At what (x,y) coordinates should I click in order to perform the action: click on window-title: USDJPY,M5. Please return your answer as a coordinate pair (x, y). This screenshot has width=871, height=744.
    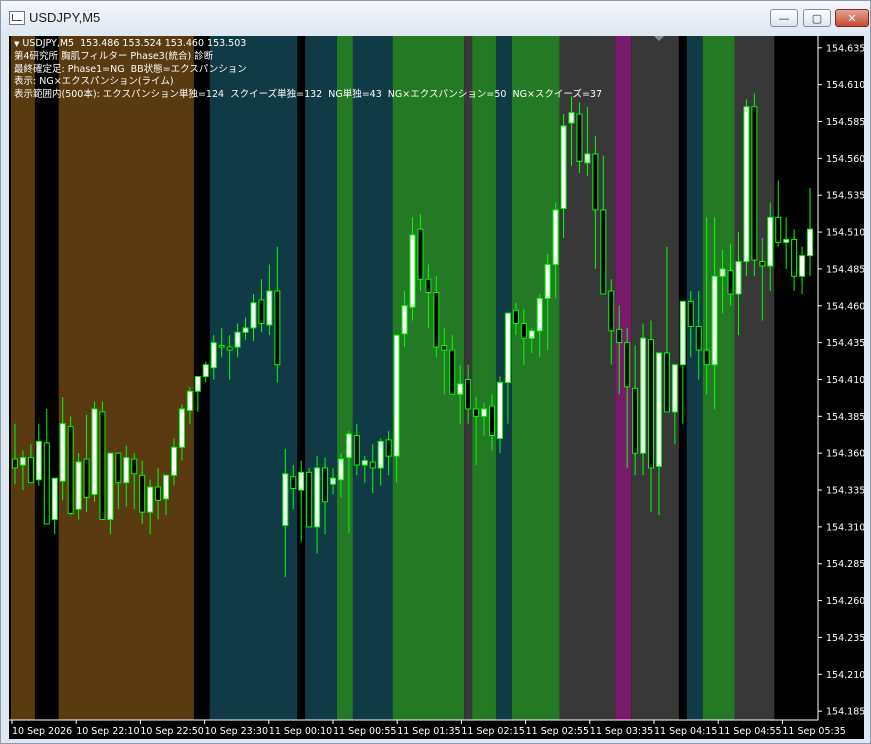
    Looking at the image, I should click on (65, 17).